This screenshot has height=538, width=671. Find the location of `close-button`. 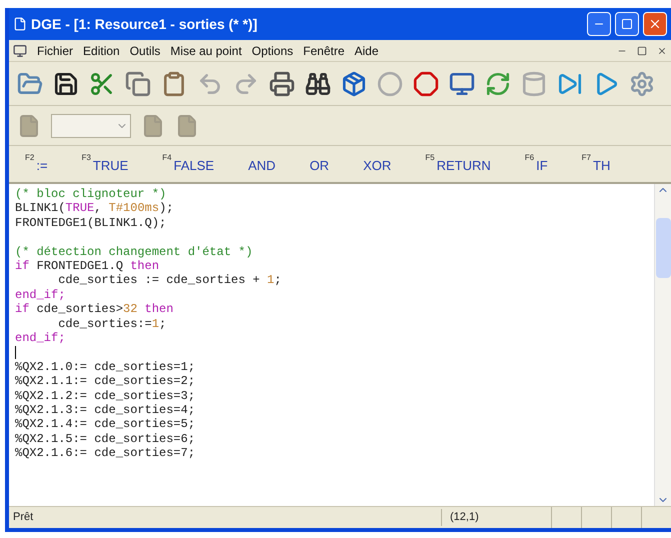

close-button is located at coordinates (655, 24).